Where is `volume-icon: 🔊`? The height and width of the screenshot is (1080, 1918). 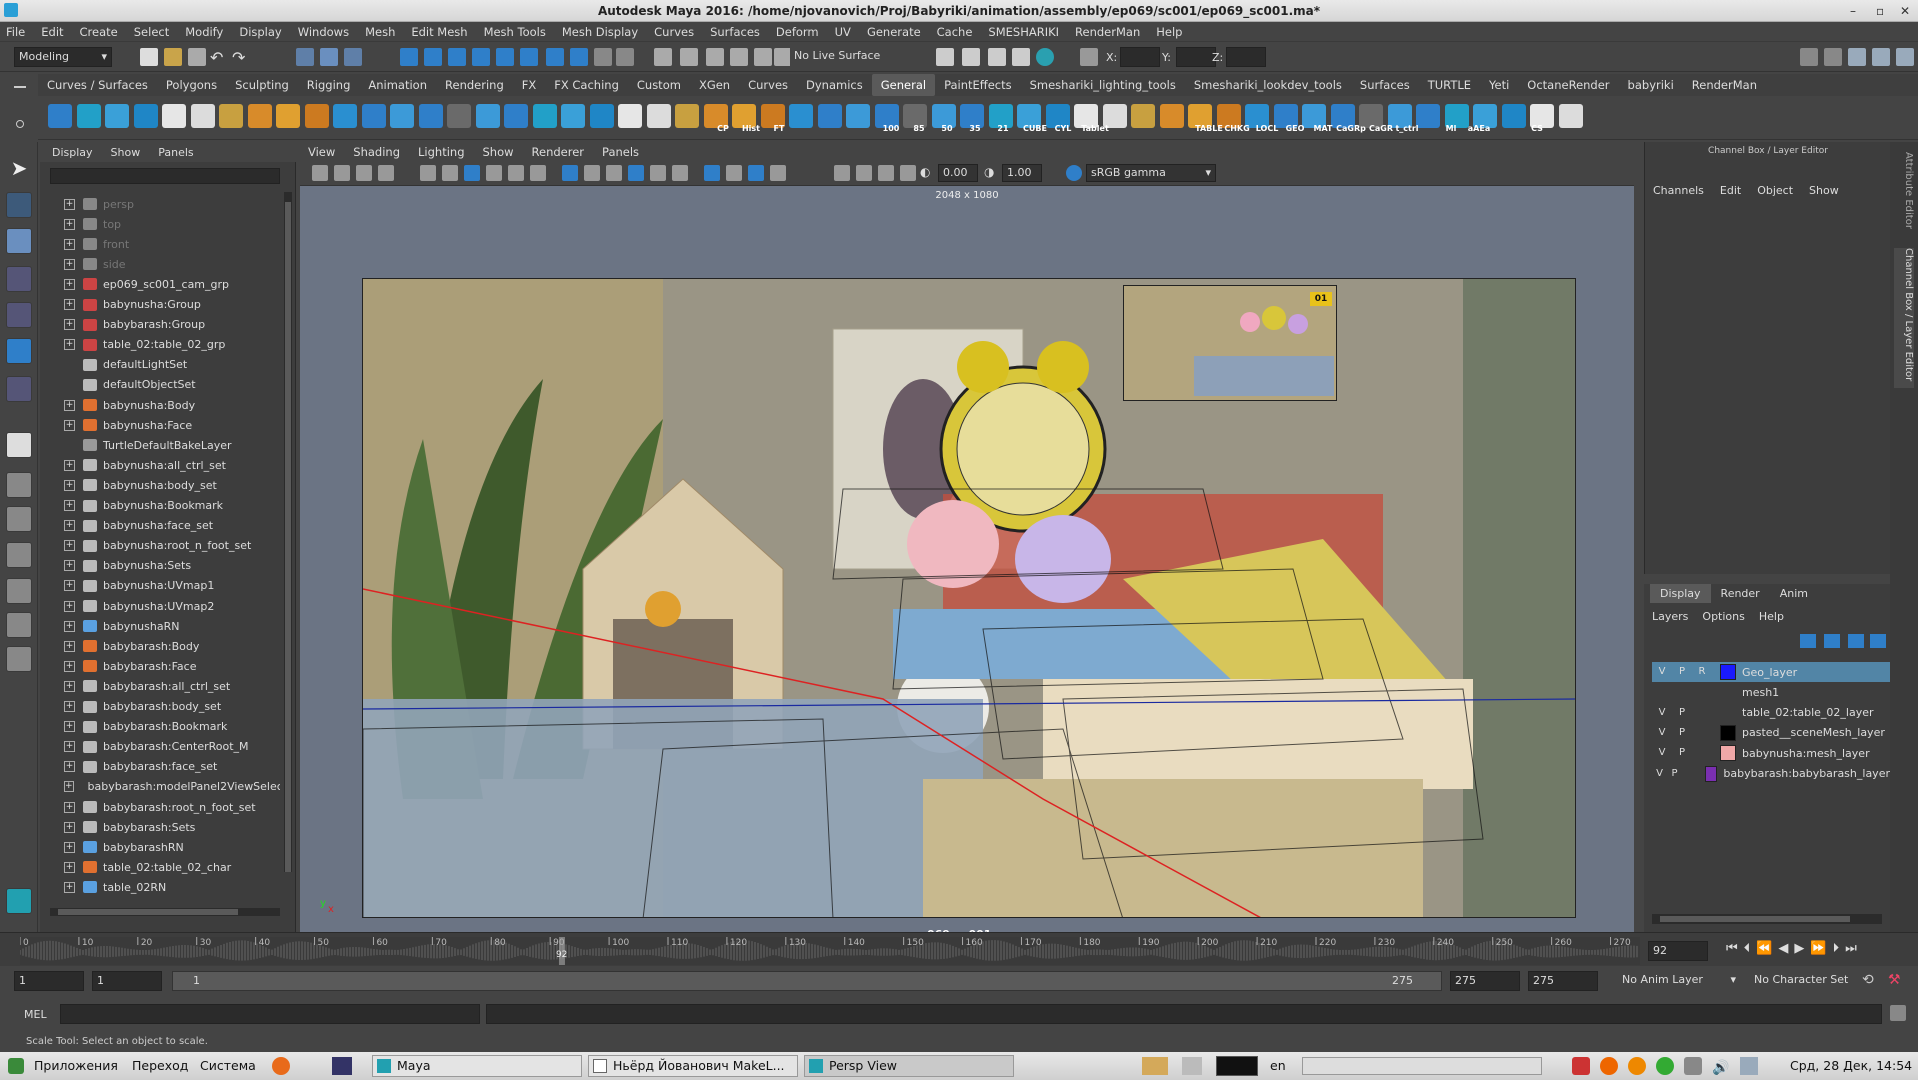 volume-icon: 🔊 is located at coordinates (1721, 1066).